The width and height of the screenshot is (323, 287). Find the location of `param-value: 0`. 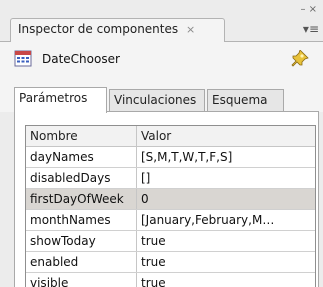

param-value: 0 is located at coordinates (226, 199).